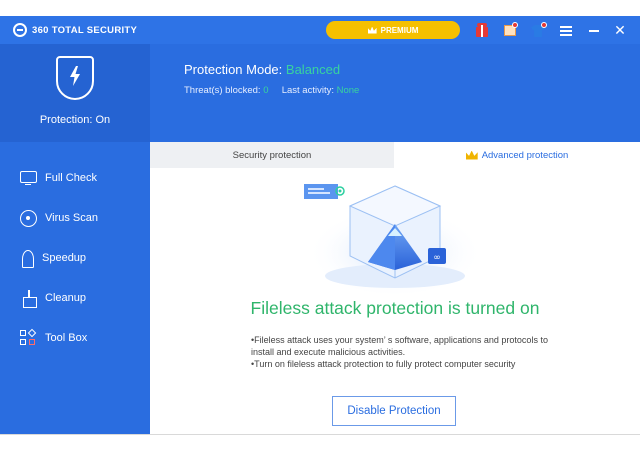 The width and height of the screenshot is (640, 450). Describe the element at coordinates (525, 155) in the screenshot. I see `tab-label: Advanced protection` at that location.